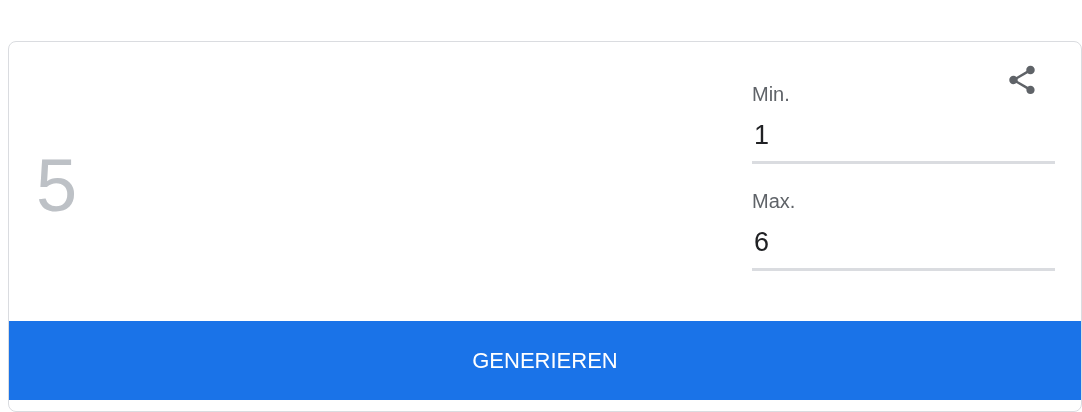  I want to click on number-field: 6, so click(903, 245).